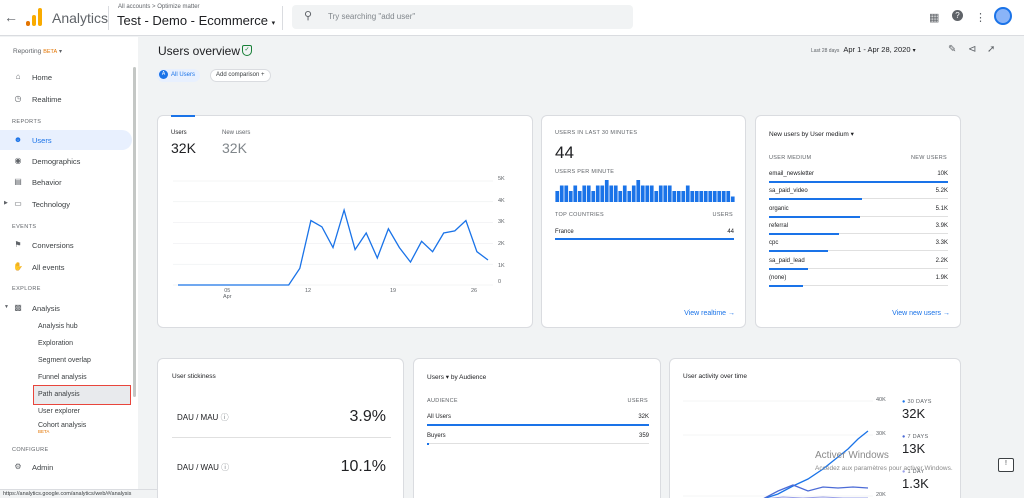  I want to click on sidebar-subitem-segment-overlap: Segment overlap, so click(64, 360).